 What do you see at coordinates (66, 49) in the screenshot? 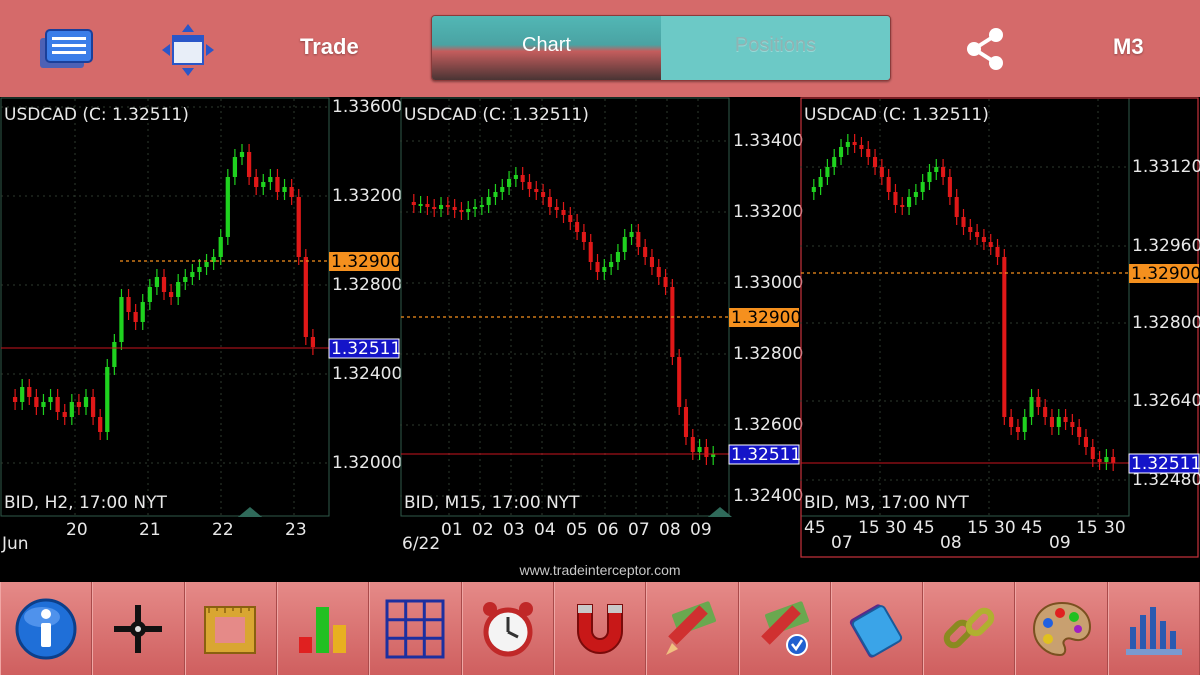
I see `menu-icon` at bounding box center [66, 49].